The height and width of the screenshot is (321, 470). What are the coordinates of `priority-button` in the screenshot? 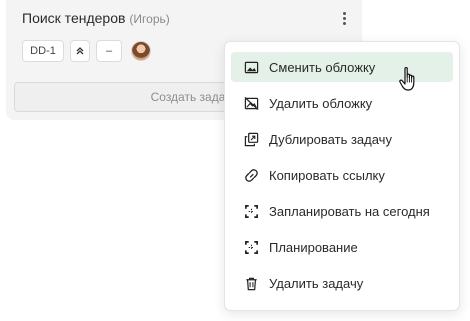 It's located at (80, 51).